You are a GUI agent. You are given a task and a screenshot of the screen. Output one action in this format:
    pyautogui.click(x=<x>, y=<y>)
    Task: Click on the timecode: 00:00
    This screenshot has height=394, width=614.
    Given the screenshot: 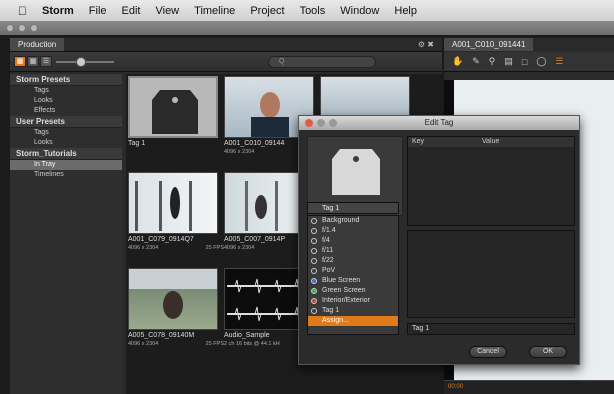 What is the action you would take?
    pyautogui.click(x=456, y=387)
    